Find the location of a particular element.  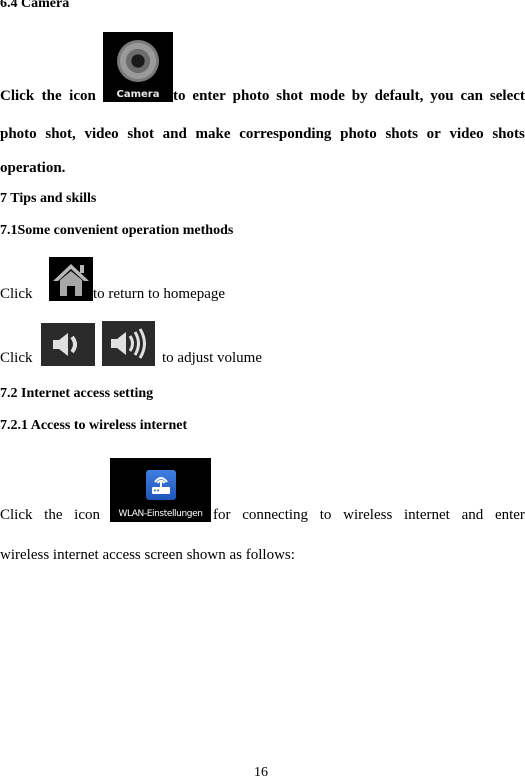

volume-up-button is located at coordinates (128, 343).